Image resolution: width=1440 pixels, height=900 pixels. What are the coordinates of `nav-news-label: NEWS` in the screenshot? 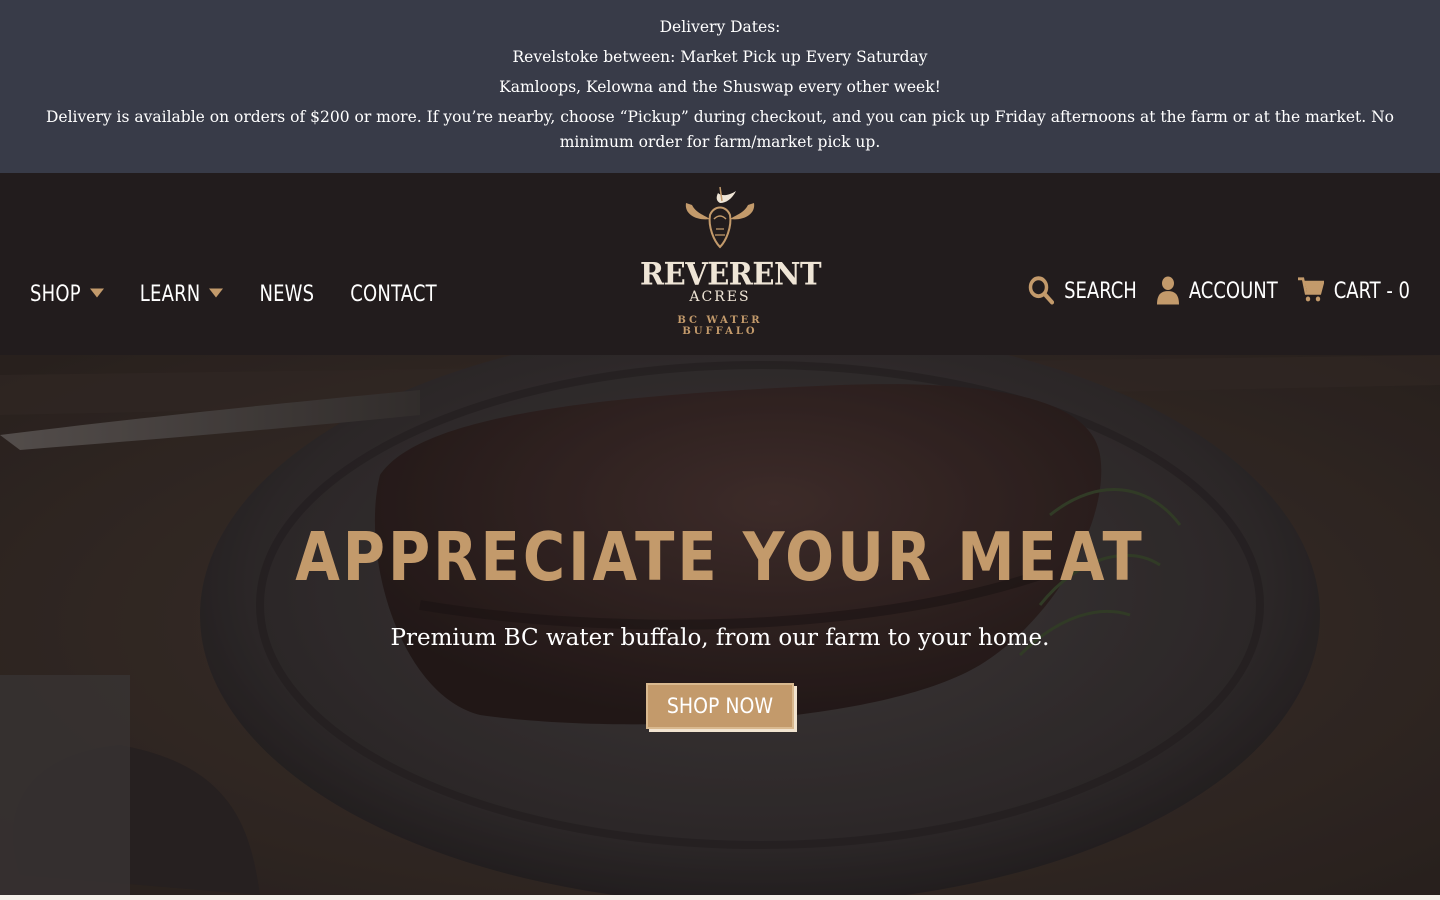 It's located at (287, 293).